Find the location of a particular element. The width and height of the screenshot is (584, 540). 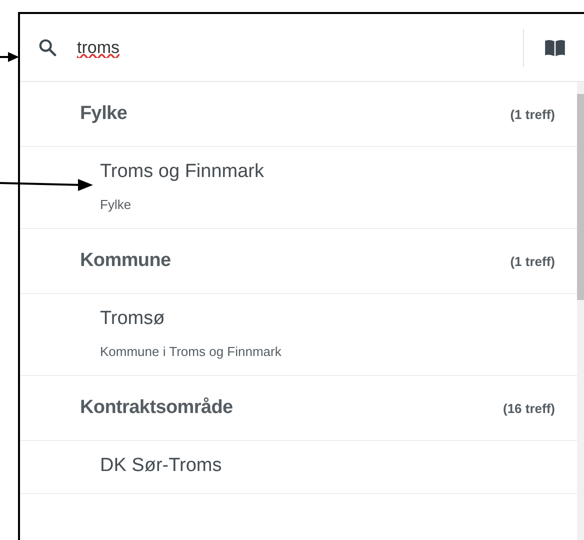

group-title: Kommune is located at coordinates (125, 261).